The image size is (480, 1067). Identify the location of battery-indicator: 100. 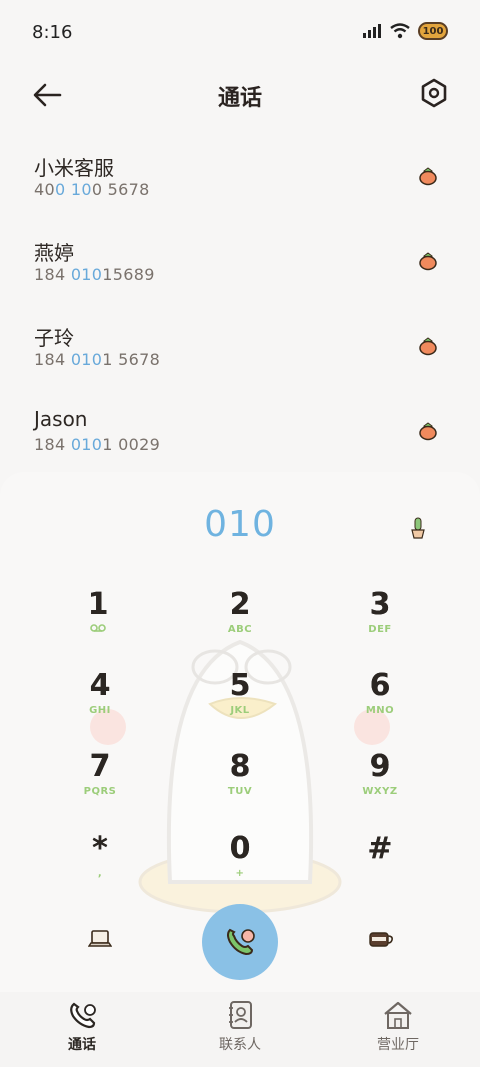
(433, 31).